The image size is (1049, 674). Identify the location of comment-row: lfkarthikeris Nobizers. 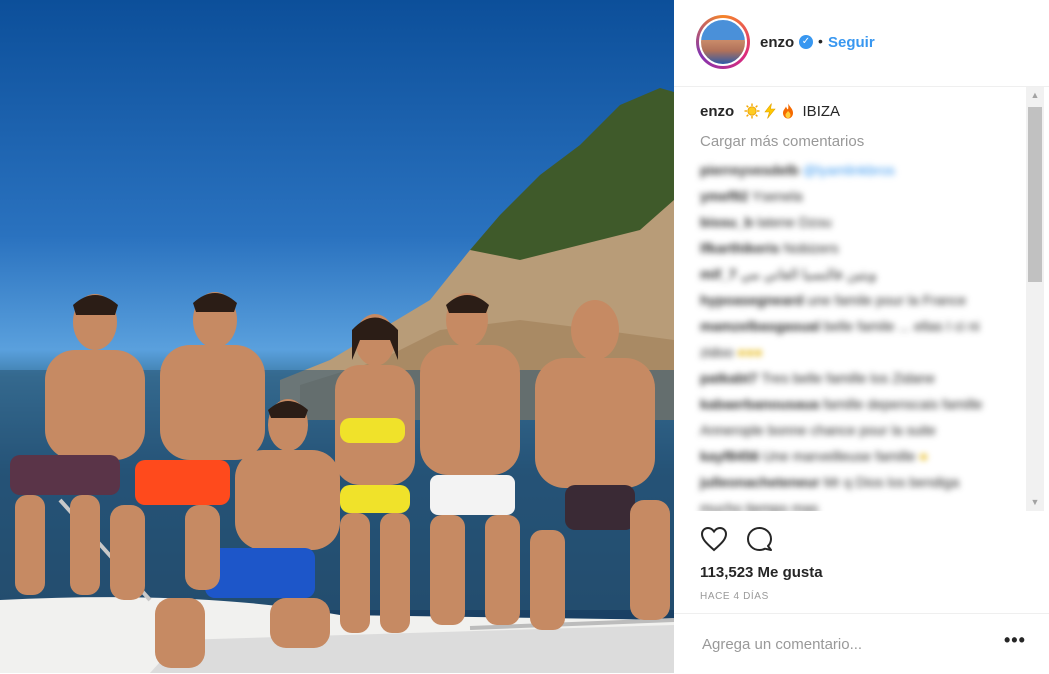
(769, 248).